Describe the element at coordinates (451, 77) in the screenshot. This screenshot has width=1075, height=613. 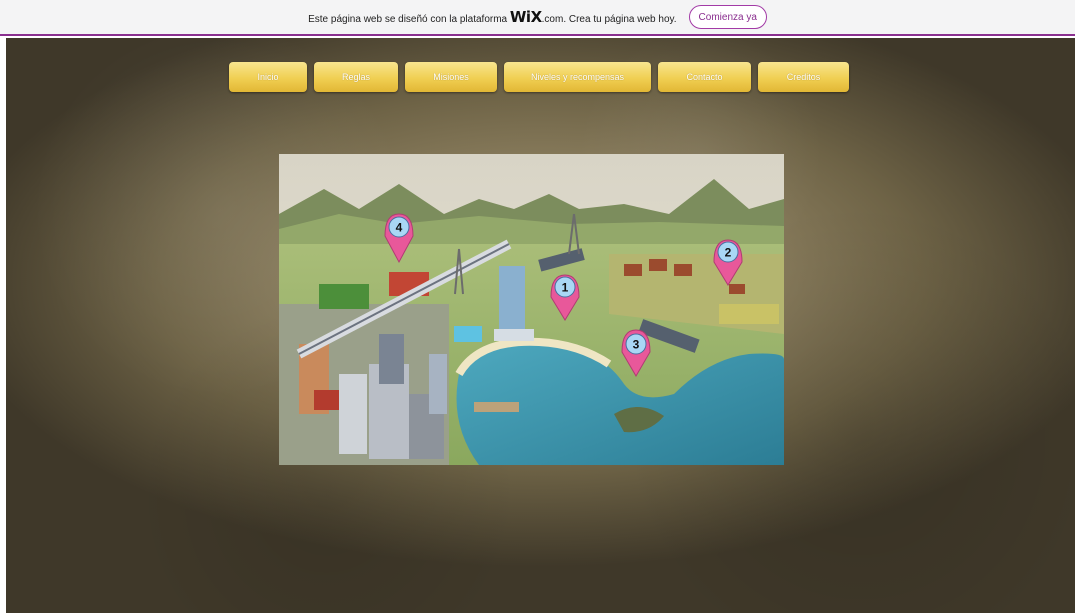
I see `nav-item-misiones: Misiones` at that location.